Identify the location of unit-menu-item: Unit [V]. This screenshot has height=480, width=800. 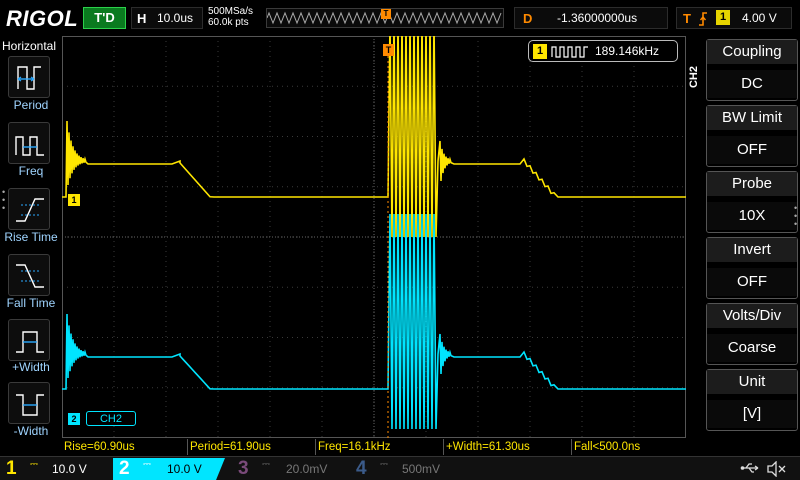
(752, 400).